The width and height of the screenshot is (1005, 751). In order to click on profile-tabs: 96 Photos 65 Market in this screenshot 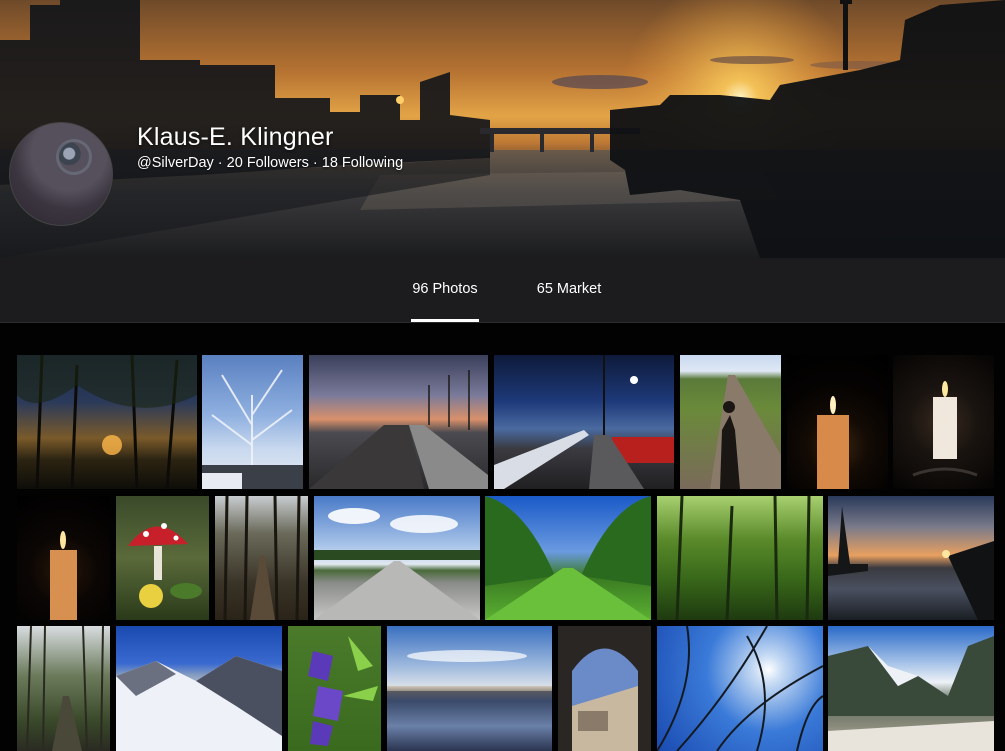, I will do `click(502, 290)`.